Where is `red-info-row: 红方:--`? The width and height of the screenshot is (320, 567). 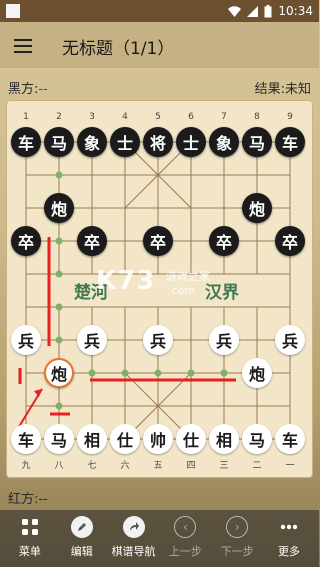
red-info-row: 红方:-- is located at coordinates (28, 497).